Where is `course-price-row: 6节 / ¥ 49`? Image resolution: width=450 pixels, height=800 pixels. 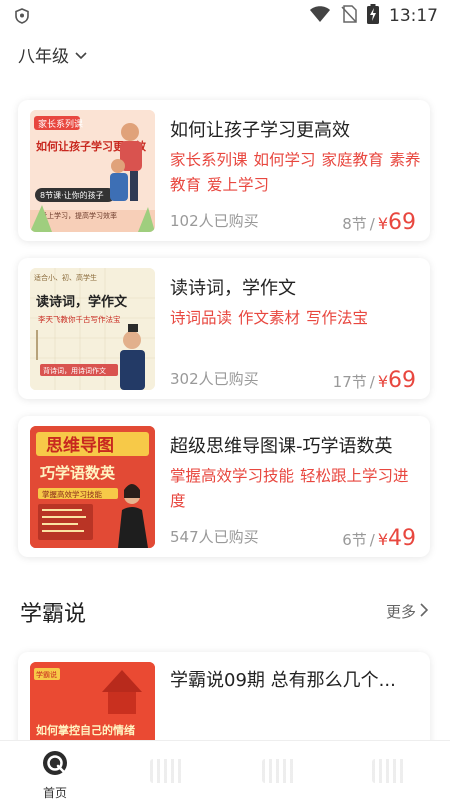 course-price-row: 6节 / ¥ 49 is located at coordinates (379, 538).